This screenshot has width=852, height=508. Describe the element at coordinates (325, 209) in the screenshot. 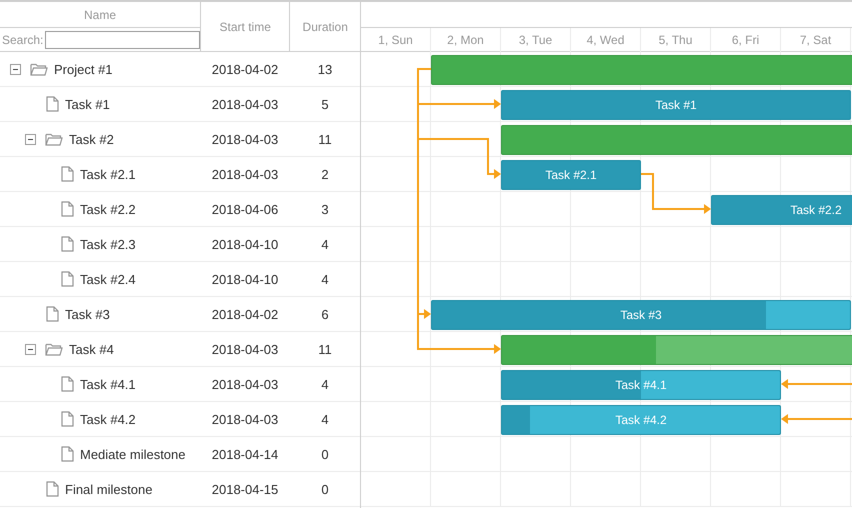

I see `duration-value: 3` at that location.